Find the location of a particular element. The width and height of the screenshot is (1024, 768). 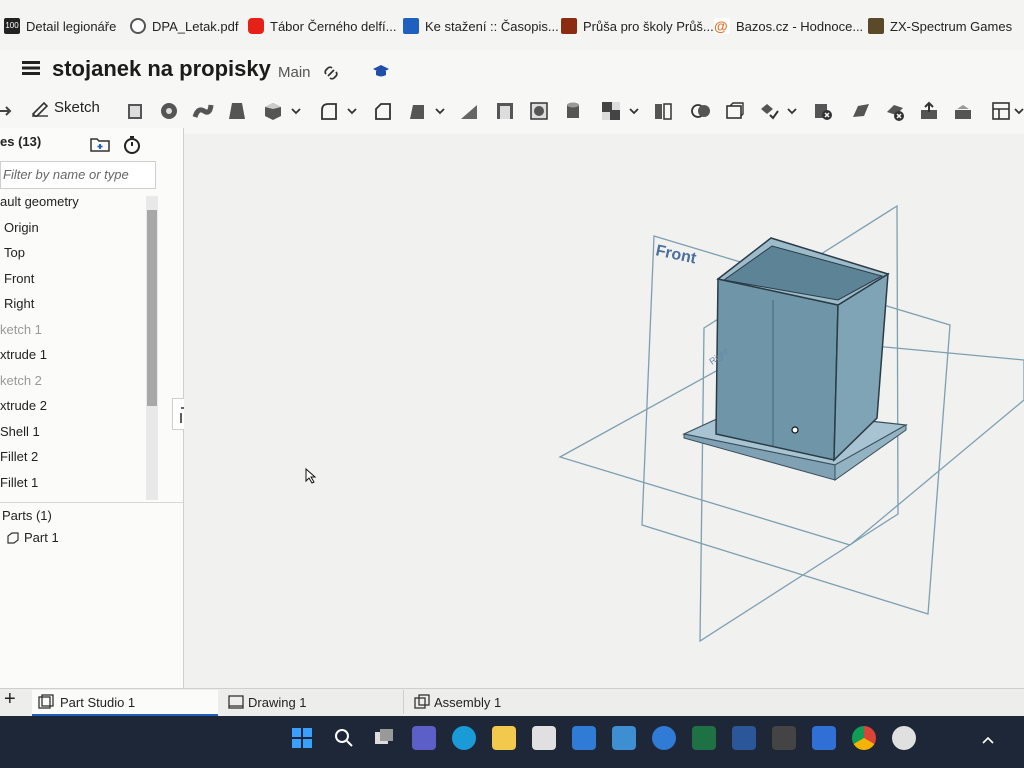

branch-label: Main is located at coordinates (294, 72).